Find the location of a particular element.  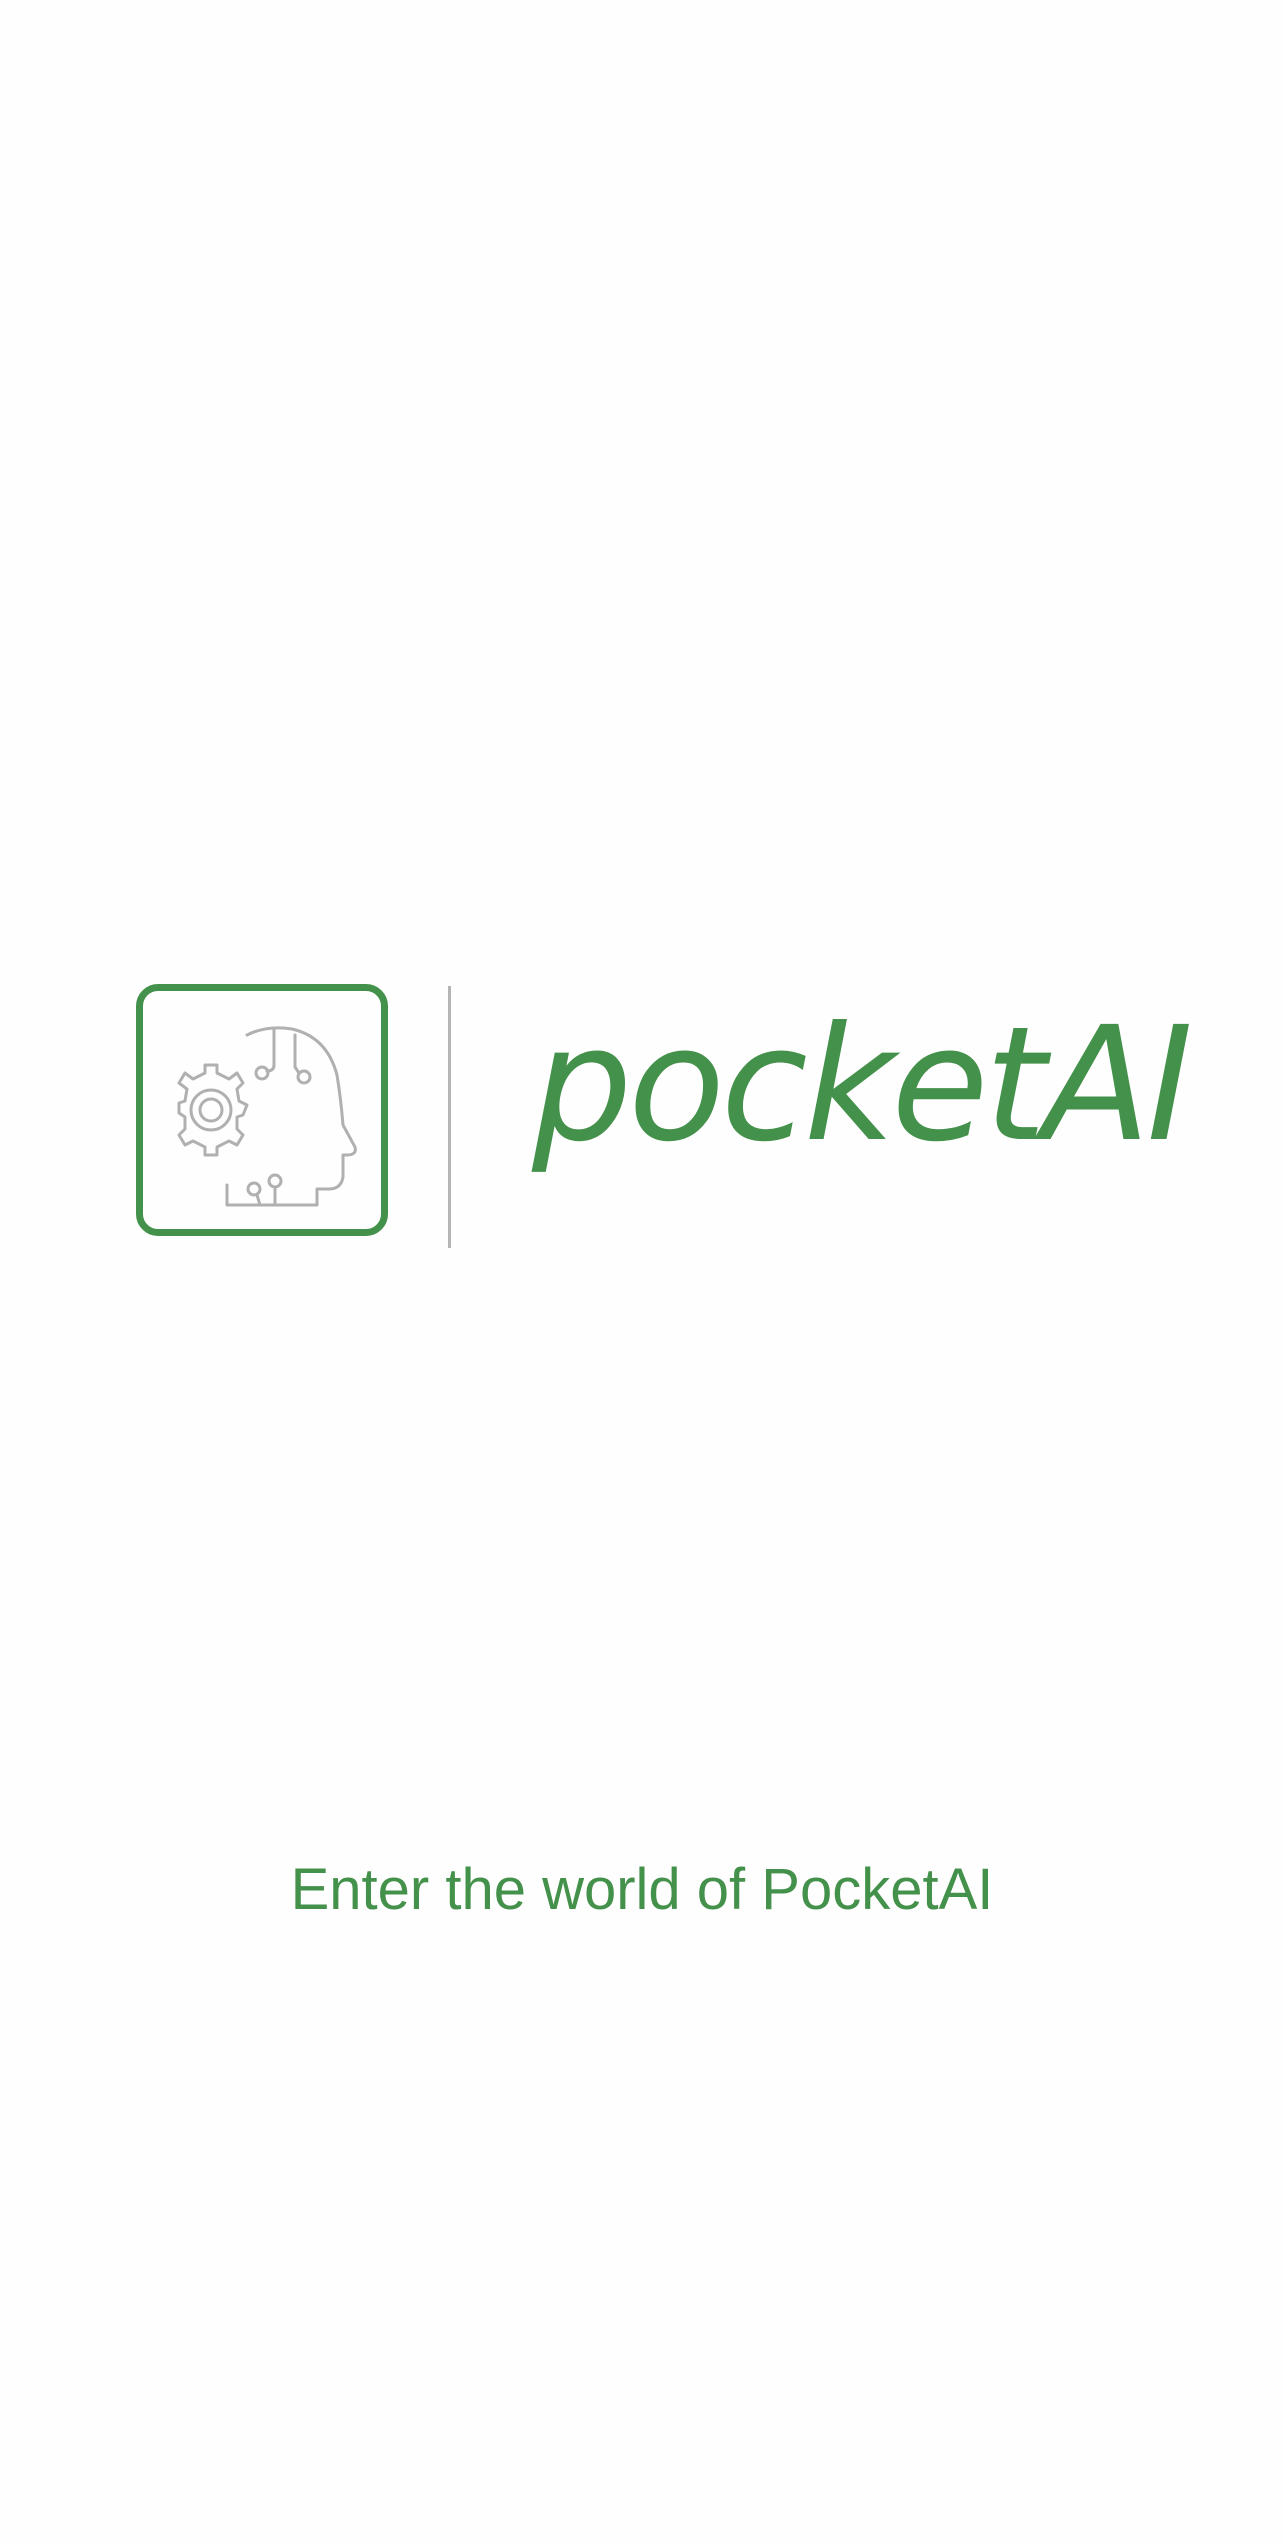

logo-divider is located at coordinates (449, 1117).